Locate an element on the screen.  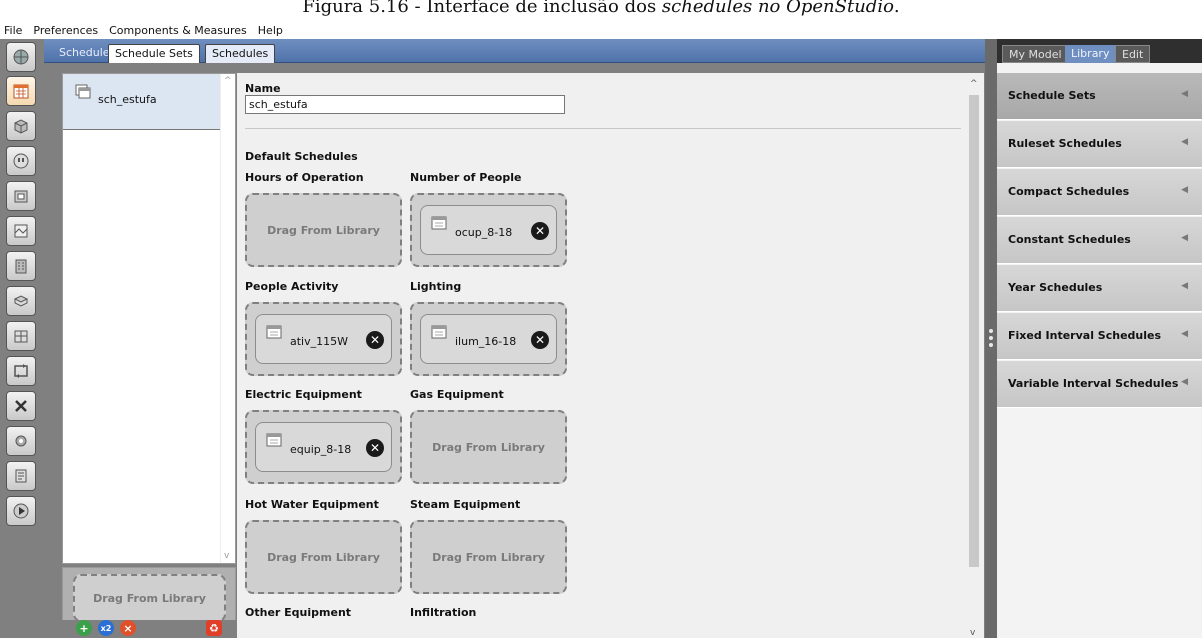
list-item-label: sch_estufa is located at coordinates (127, 99).